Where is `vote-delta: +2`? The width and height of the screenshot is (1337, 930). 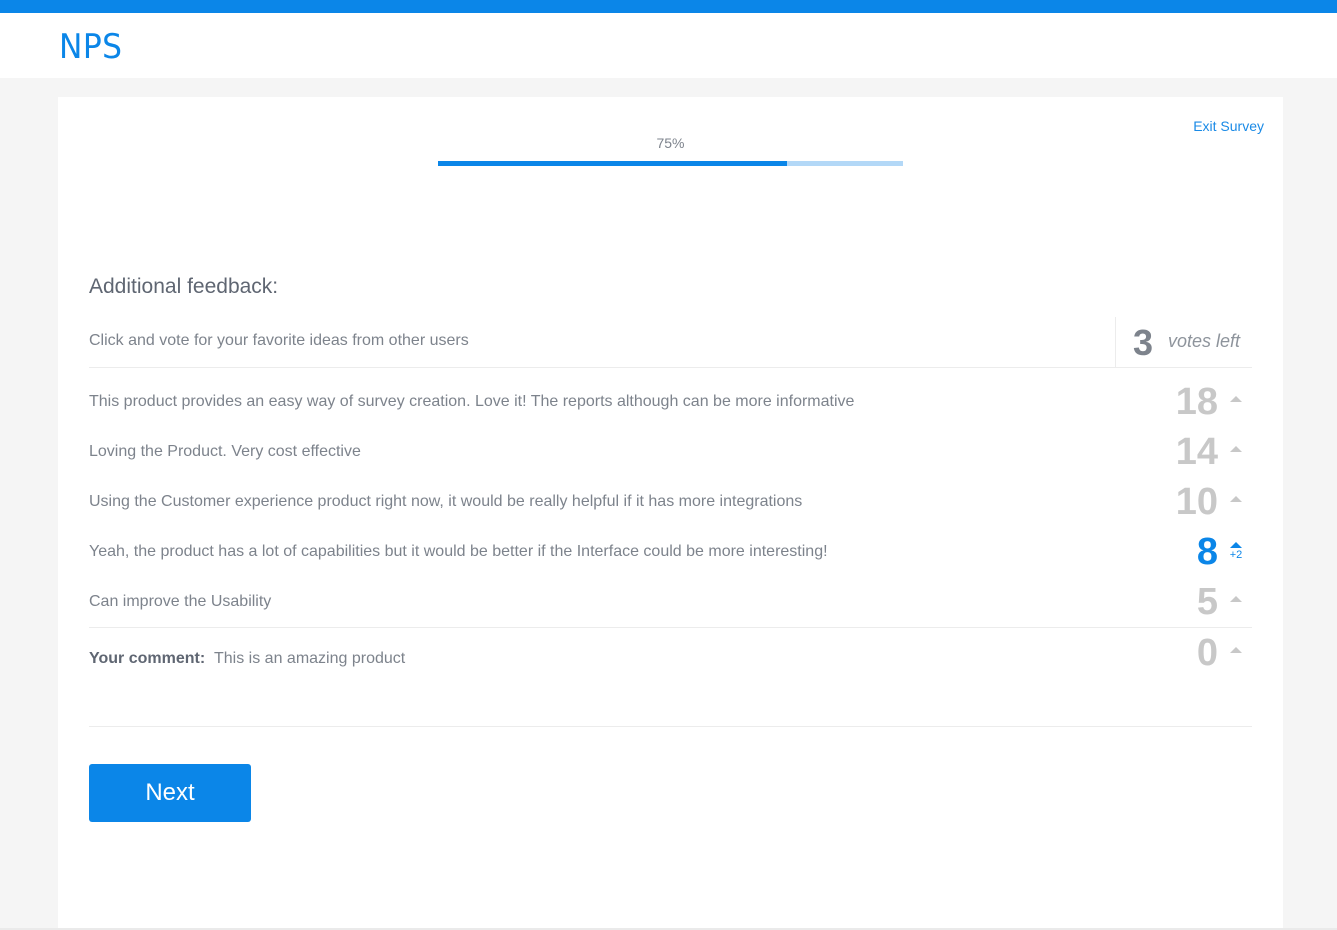
vote-delta: +2 is located at coordinates (1236, 555).